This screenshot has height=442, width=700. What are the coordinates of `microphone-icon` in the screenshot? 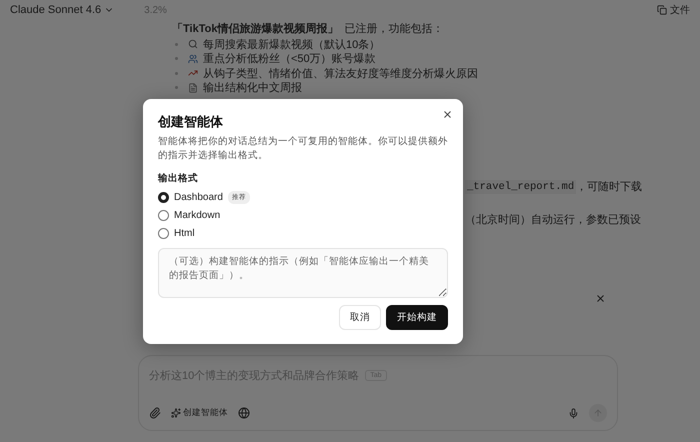 It's located at (573, 413).